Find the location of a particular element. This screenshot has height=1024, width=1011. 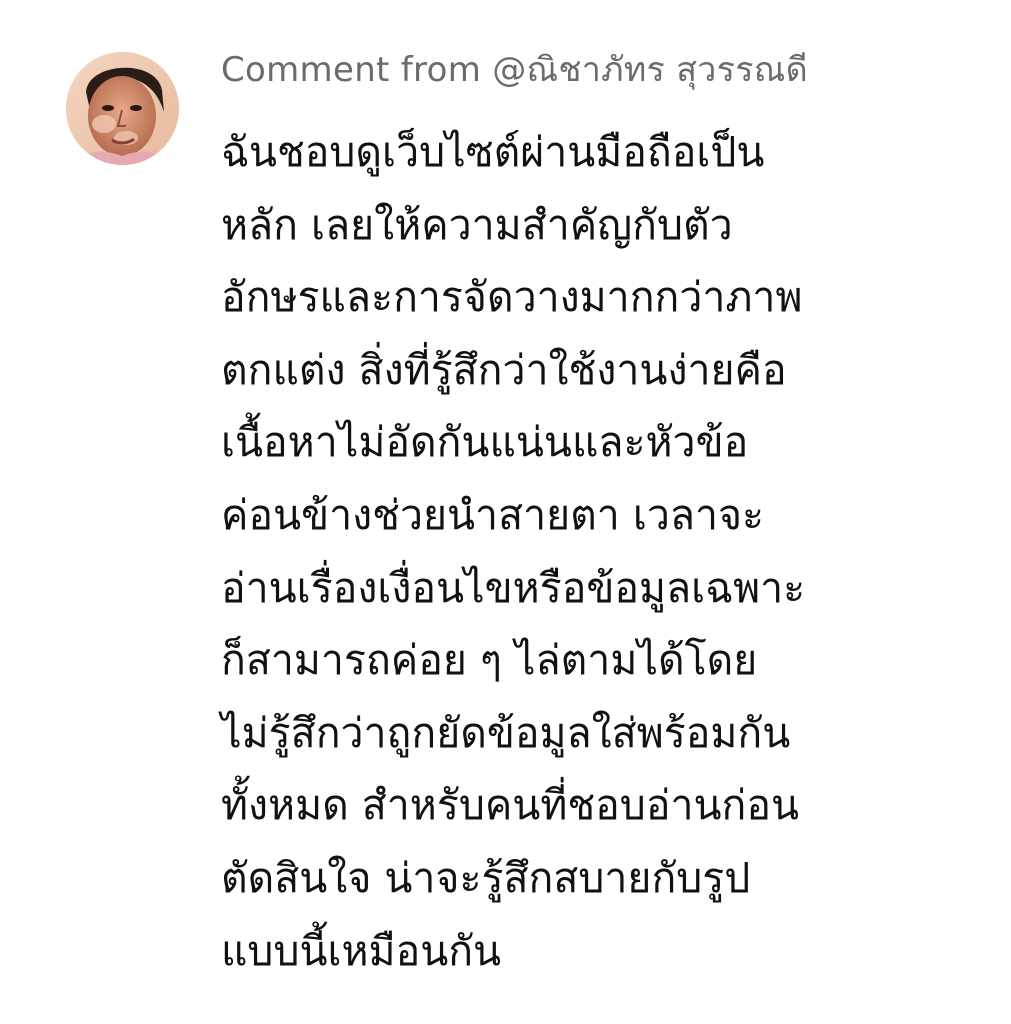

user-avatar is located at coordinates (122, 108).